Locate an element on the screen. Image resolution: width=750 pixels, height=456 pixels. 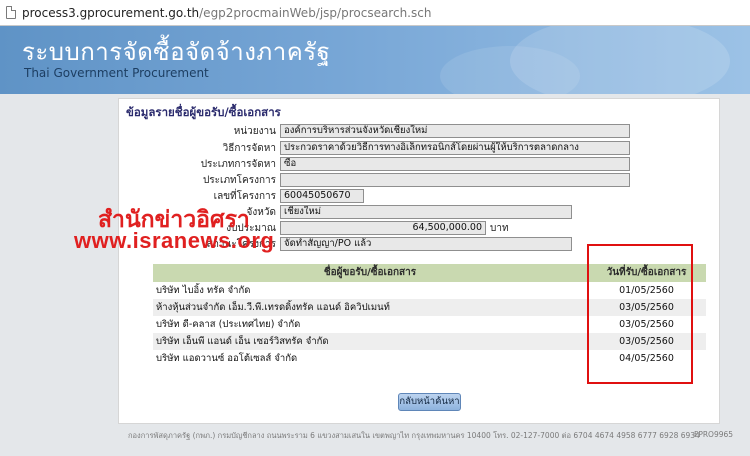
requester-name: บริษัท ไบอิ้ง ทรัค จำกัด is located at coordinates (203, 290).